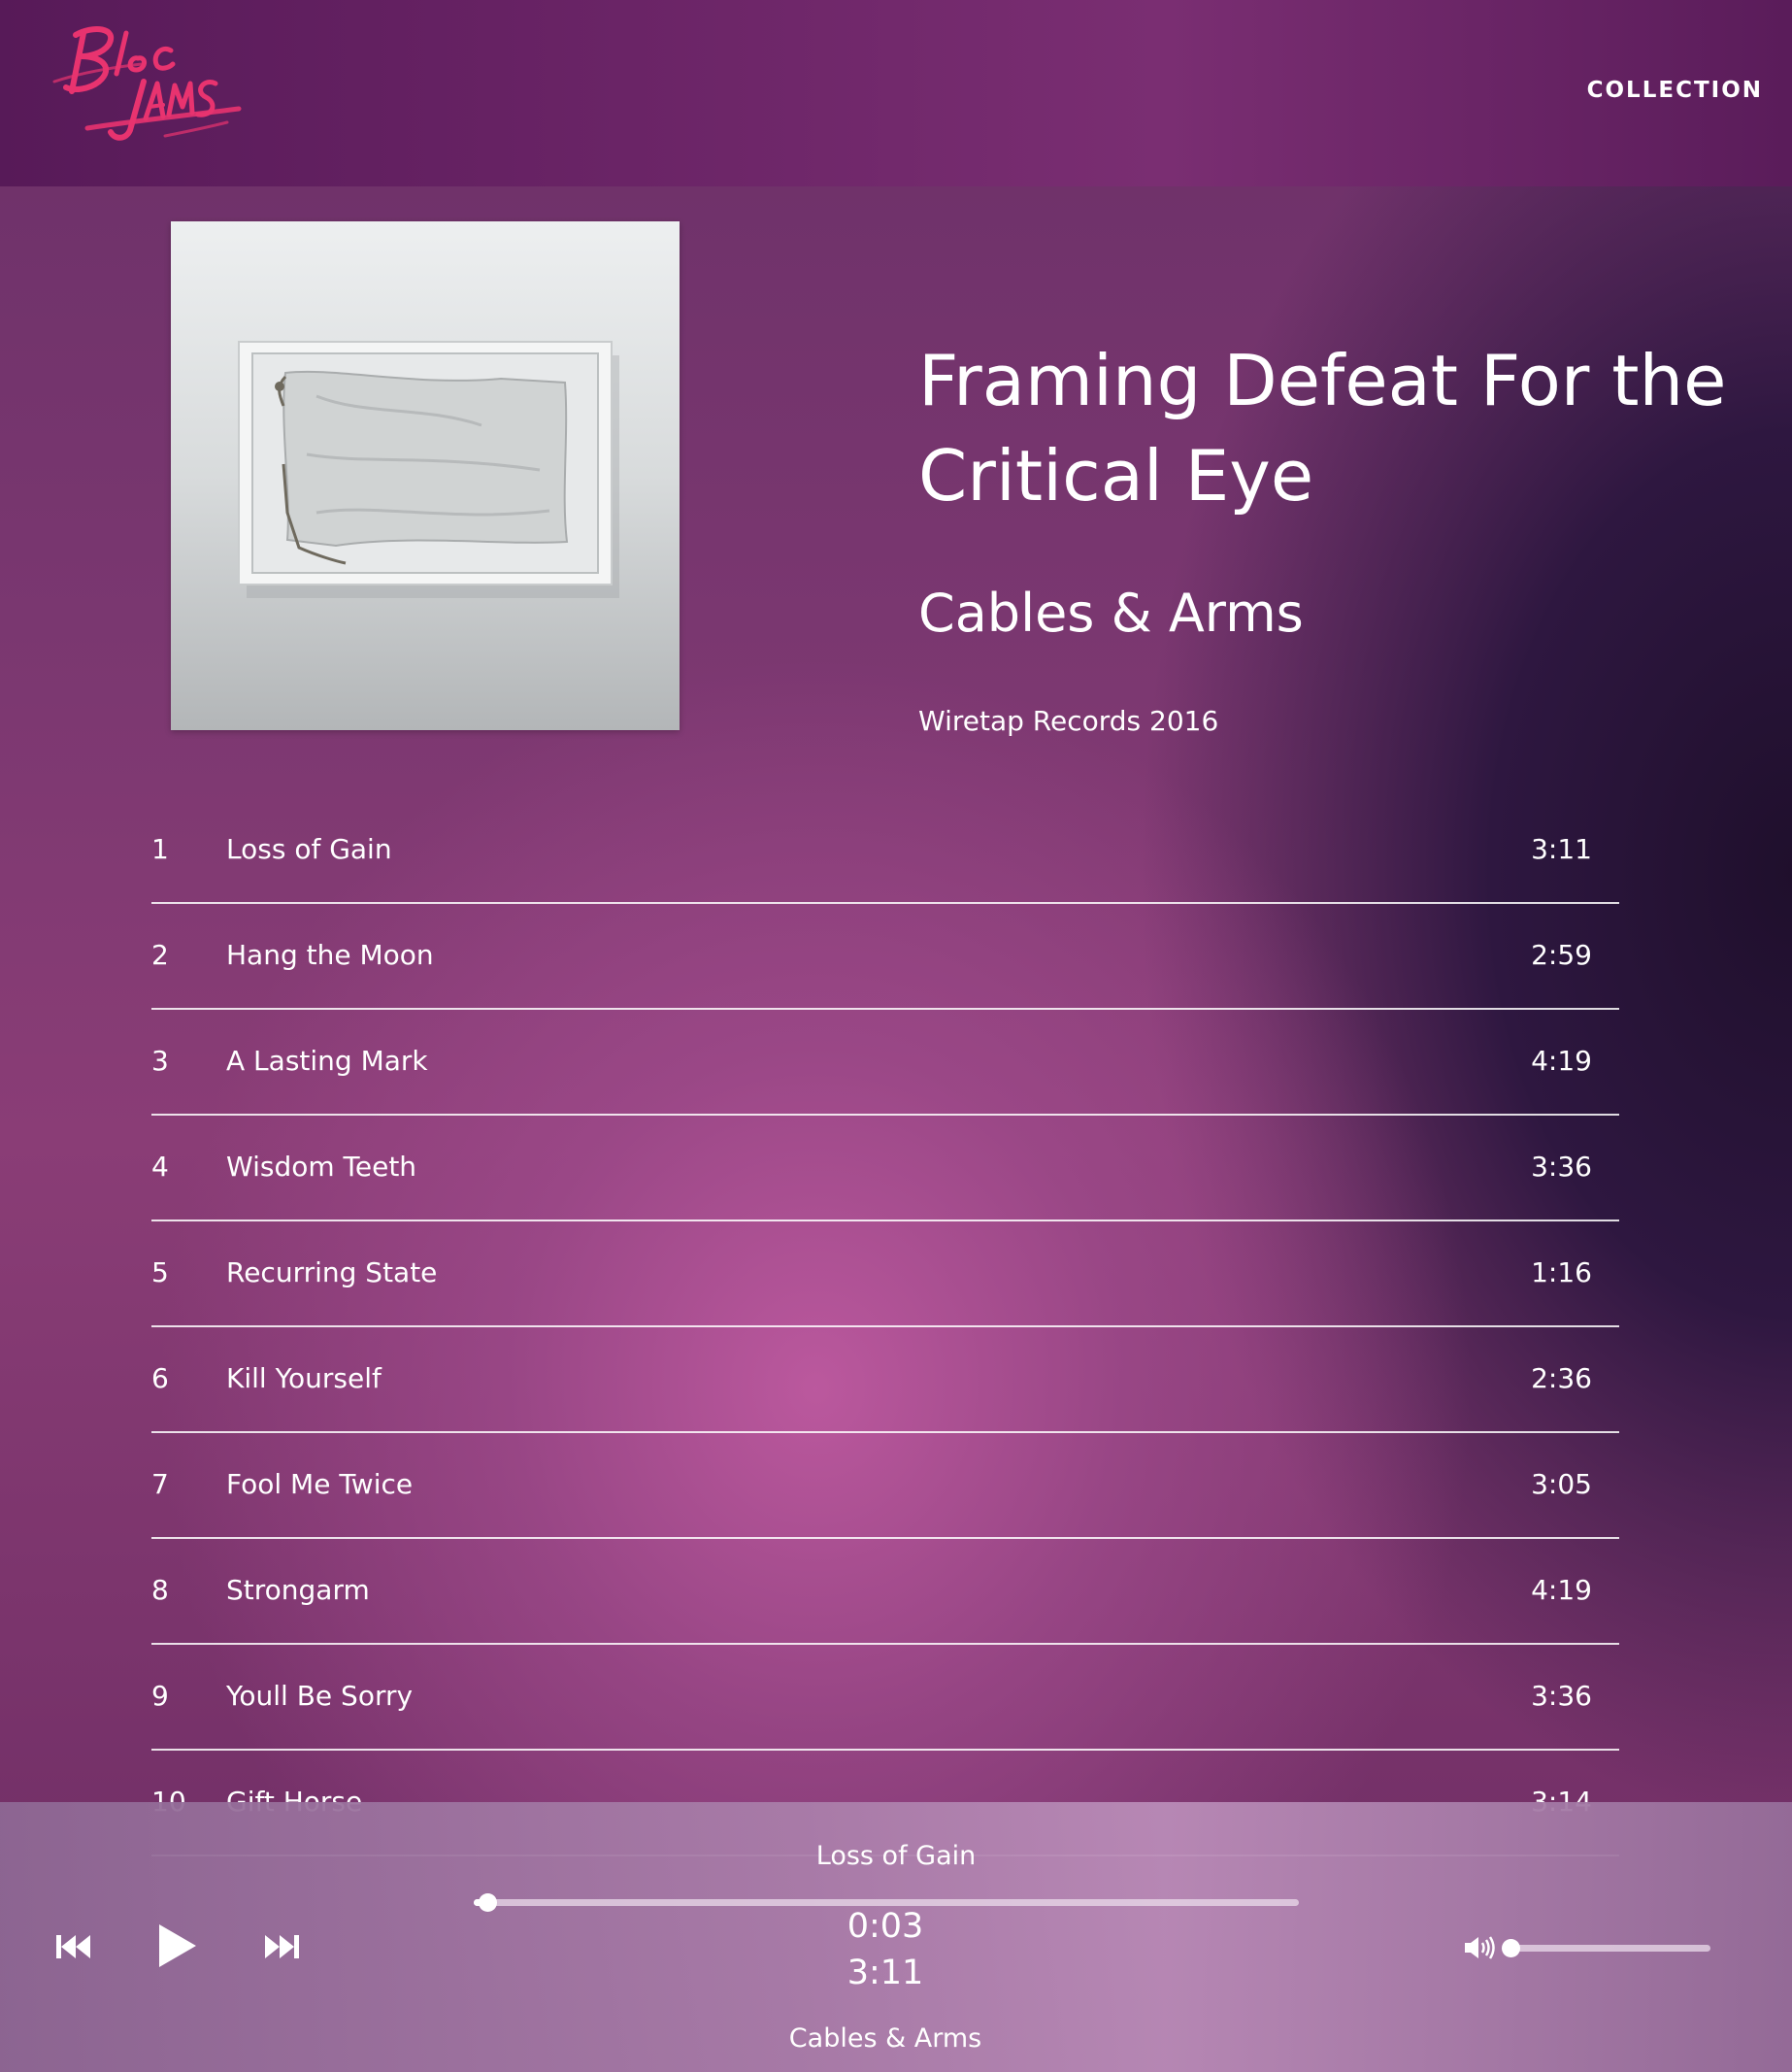  I want to click on logo-graphic, so click(147, 83).